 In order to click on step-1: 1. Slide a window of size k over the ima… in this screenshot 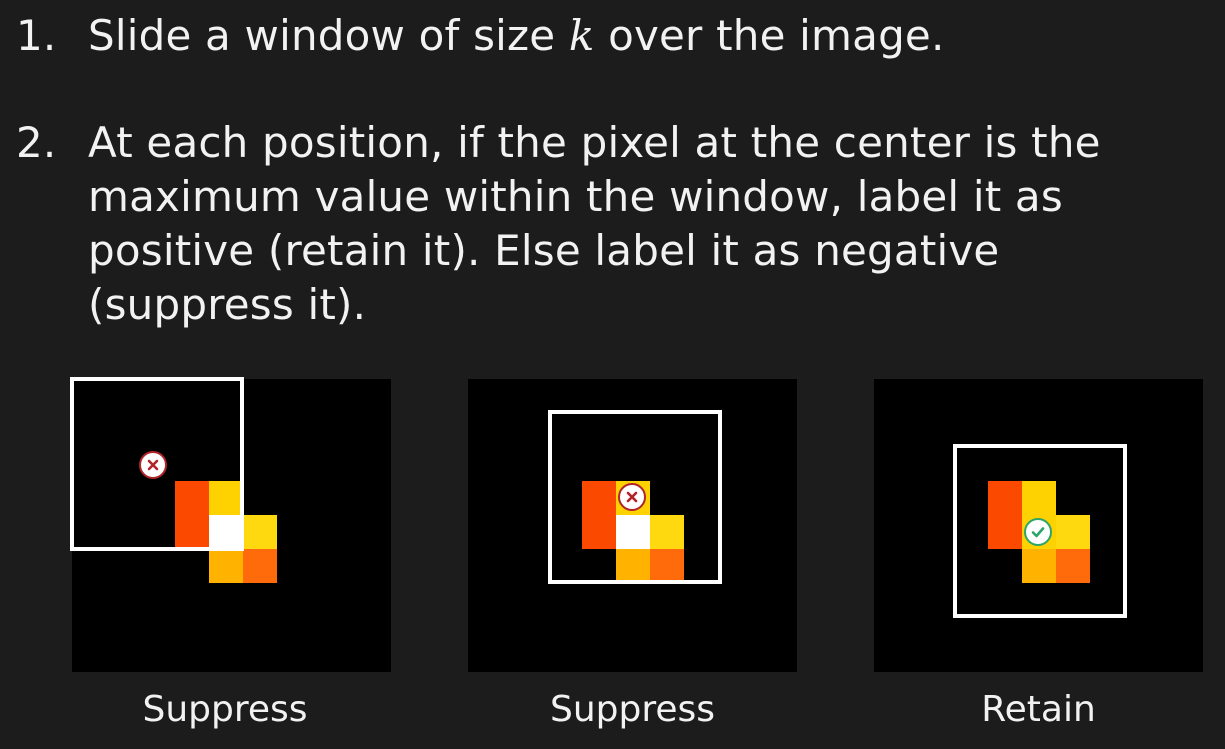, I will do `click(602, 36)`.